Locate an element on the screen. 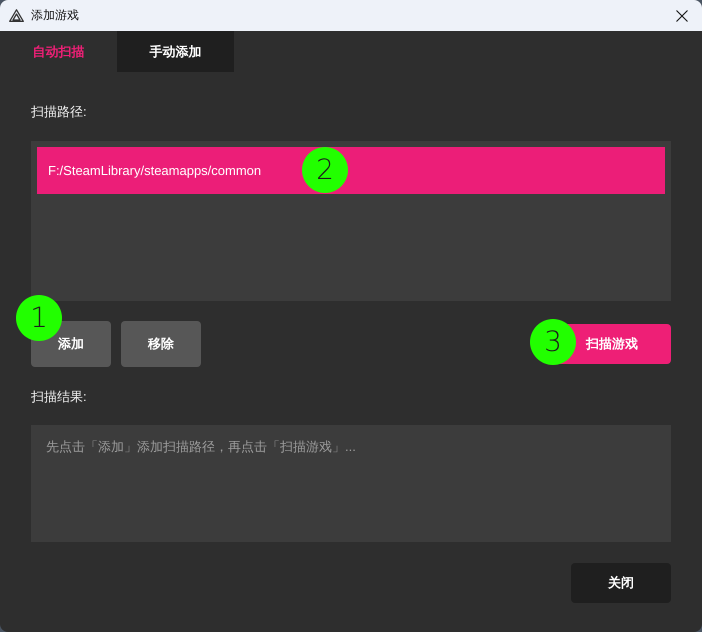 The width and height of the screenshot is (702, 632). section-label: 扫描路径: is located at coordinates (59, 112).